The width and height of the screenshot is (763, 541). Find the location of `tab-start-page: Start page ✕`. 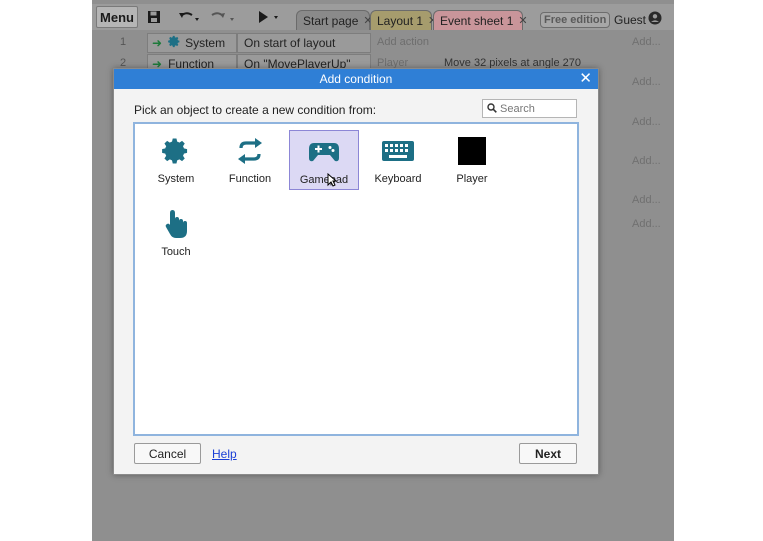

tab-start-page: Start page ✕ is located at coordinates (334, 20).